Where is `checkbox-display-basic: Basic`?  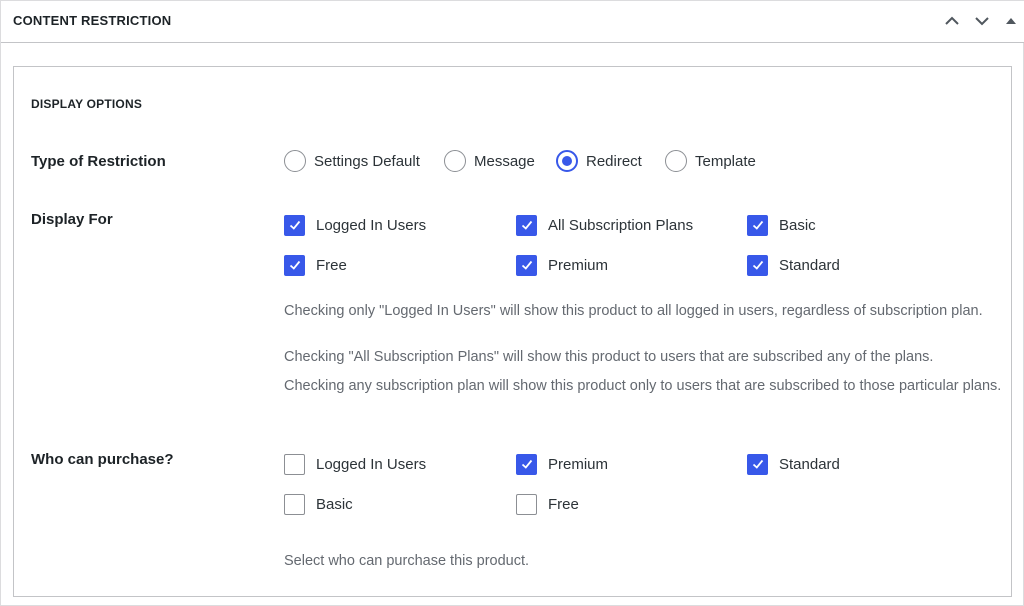
checkbox-display-basic: Basic is located at coordinates (781, 225).